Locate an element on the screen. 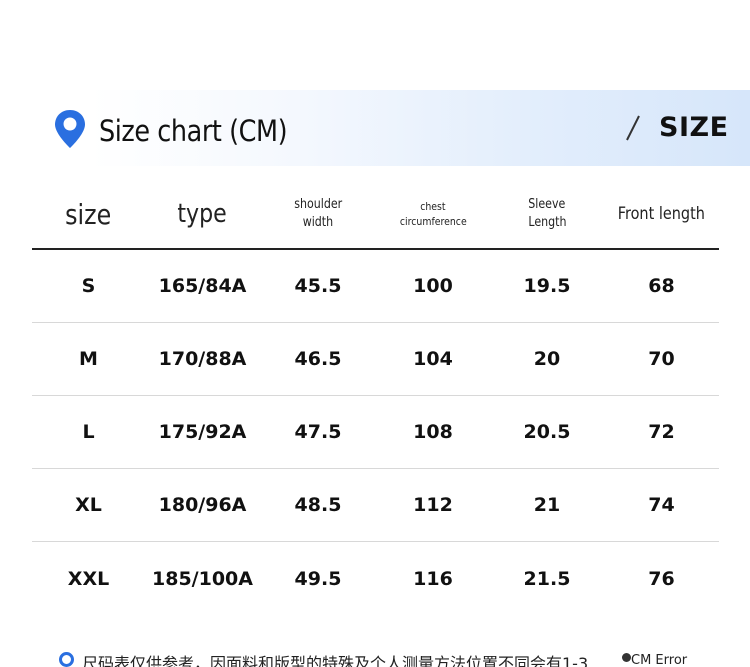 The height and width of the screenshot is (667, 750). page-title: Size chart (CM) is located at coordinates (193, 131).